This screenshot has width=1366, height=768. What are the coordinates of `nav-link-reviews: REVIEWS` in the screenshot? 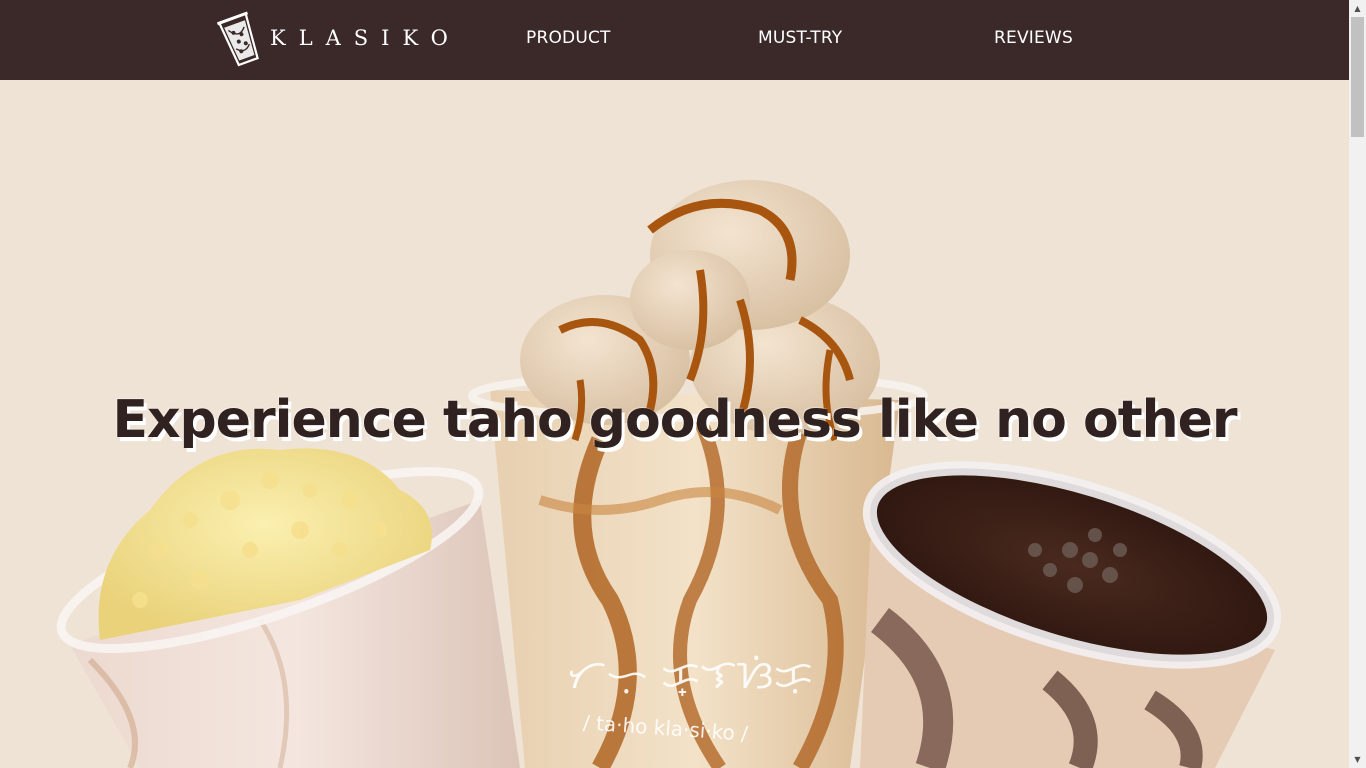 It's located at (1033, 38).